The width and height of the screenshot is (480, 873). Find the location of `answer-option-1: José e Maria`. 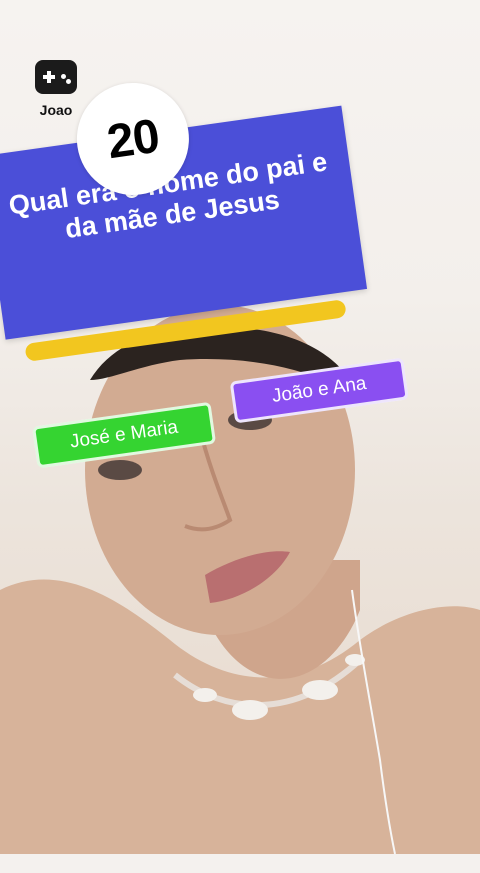

answer-option-1: José e Maria is located at coordinates (124, 435).